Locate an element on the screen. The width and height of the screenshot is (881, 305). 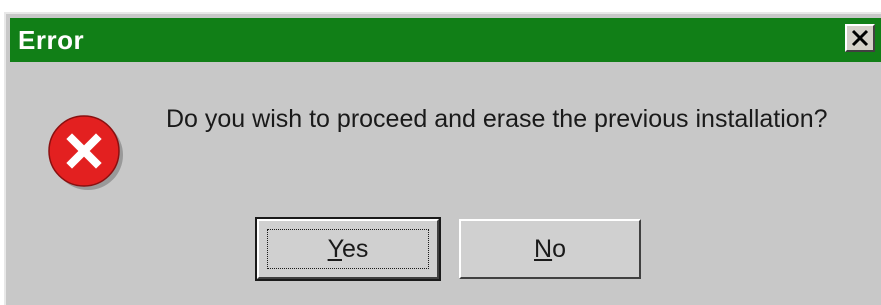
error-icon is located at coordinates (85, 152).